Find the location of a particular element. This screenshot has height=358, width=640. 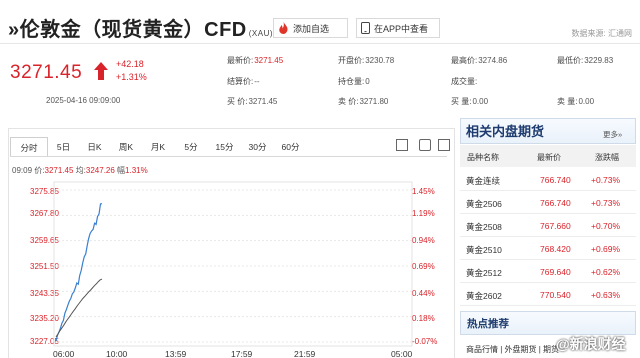

x-tick: 06:00 is located at coordinates (64, 353).